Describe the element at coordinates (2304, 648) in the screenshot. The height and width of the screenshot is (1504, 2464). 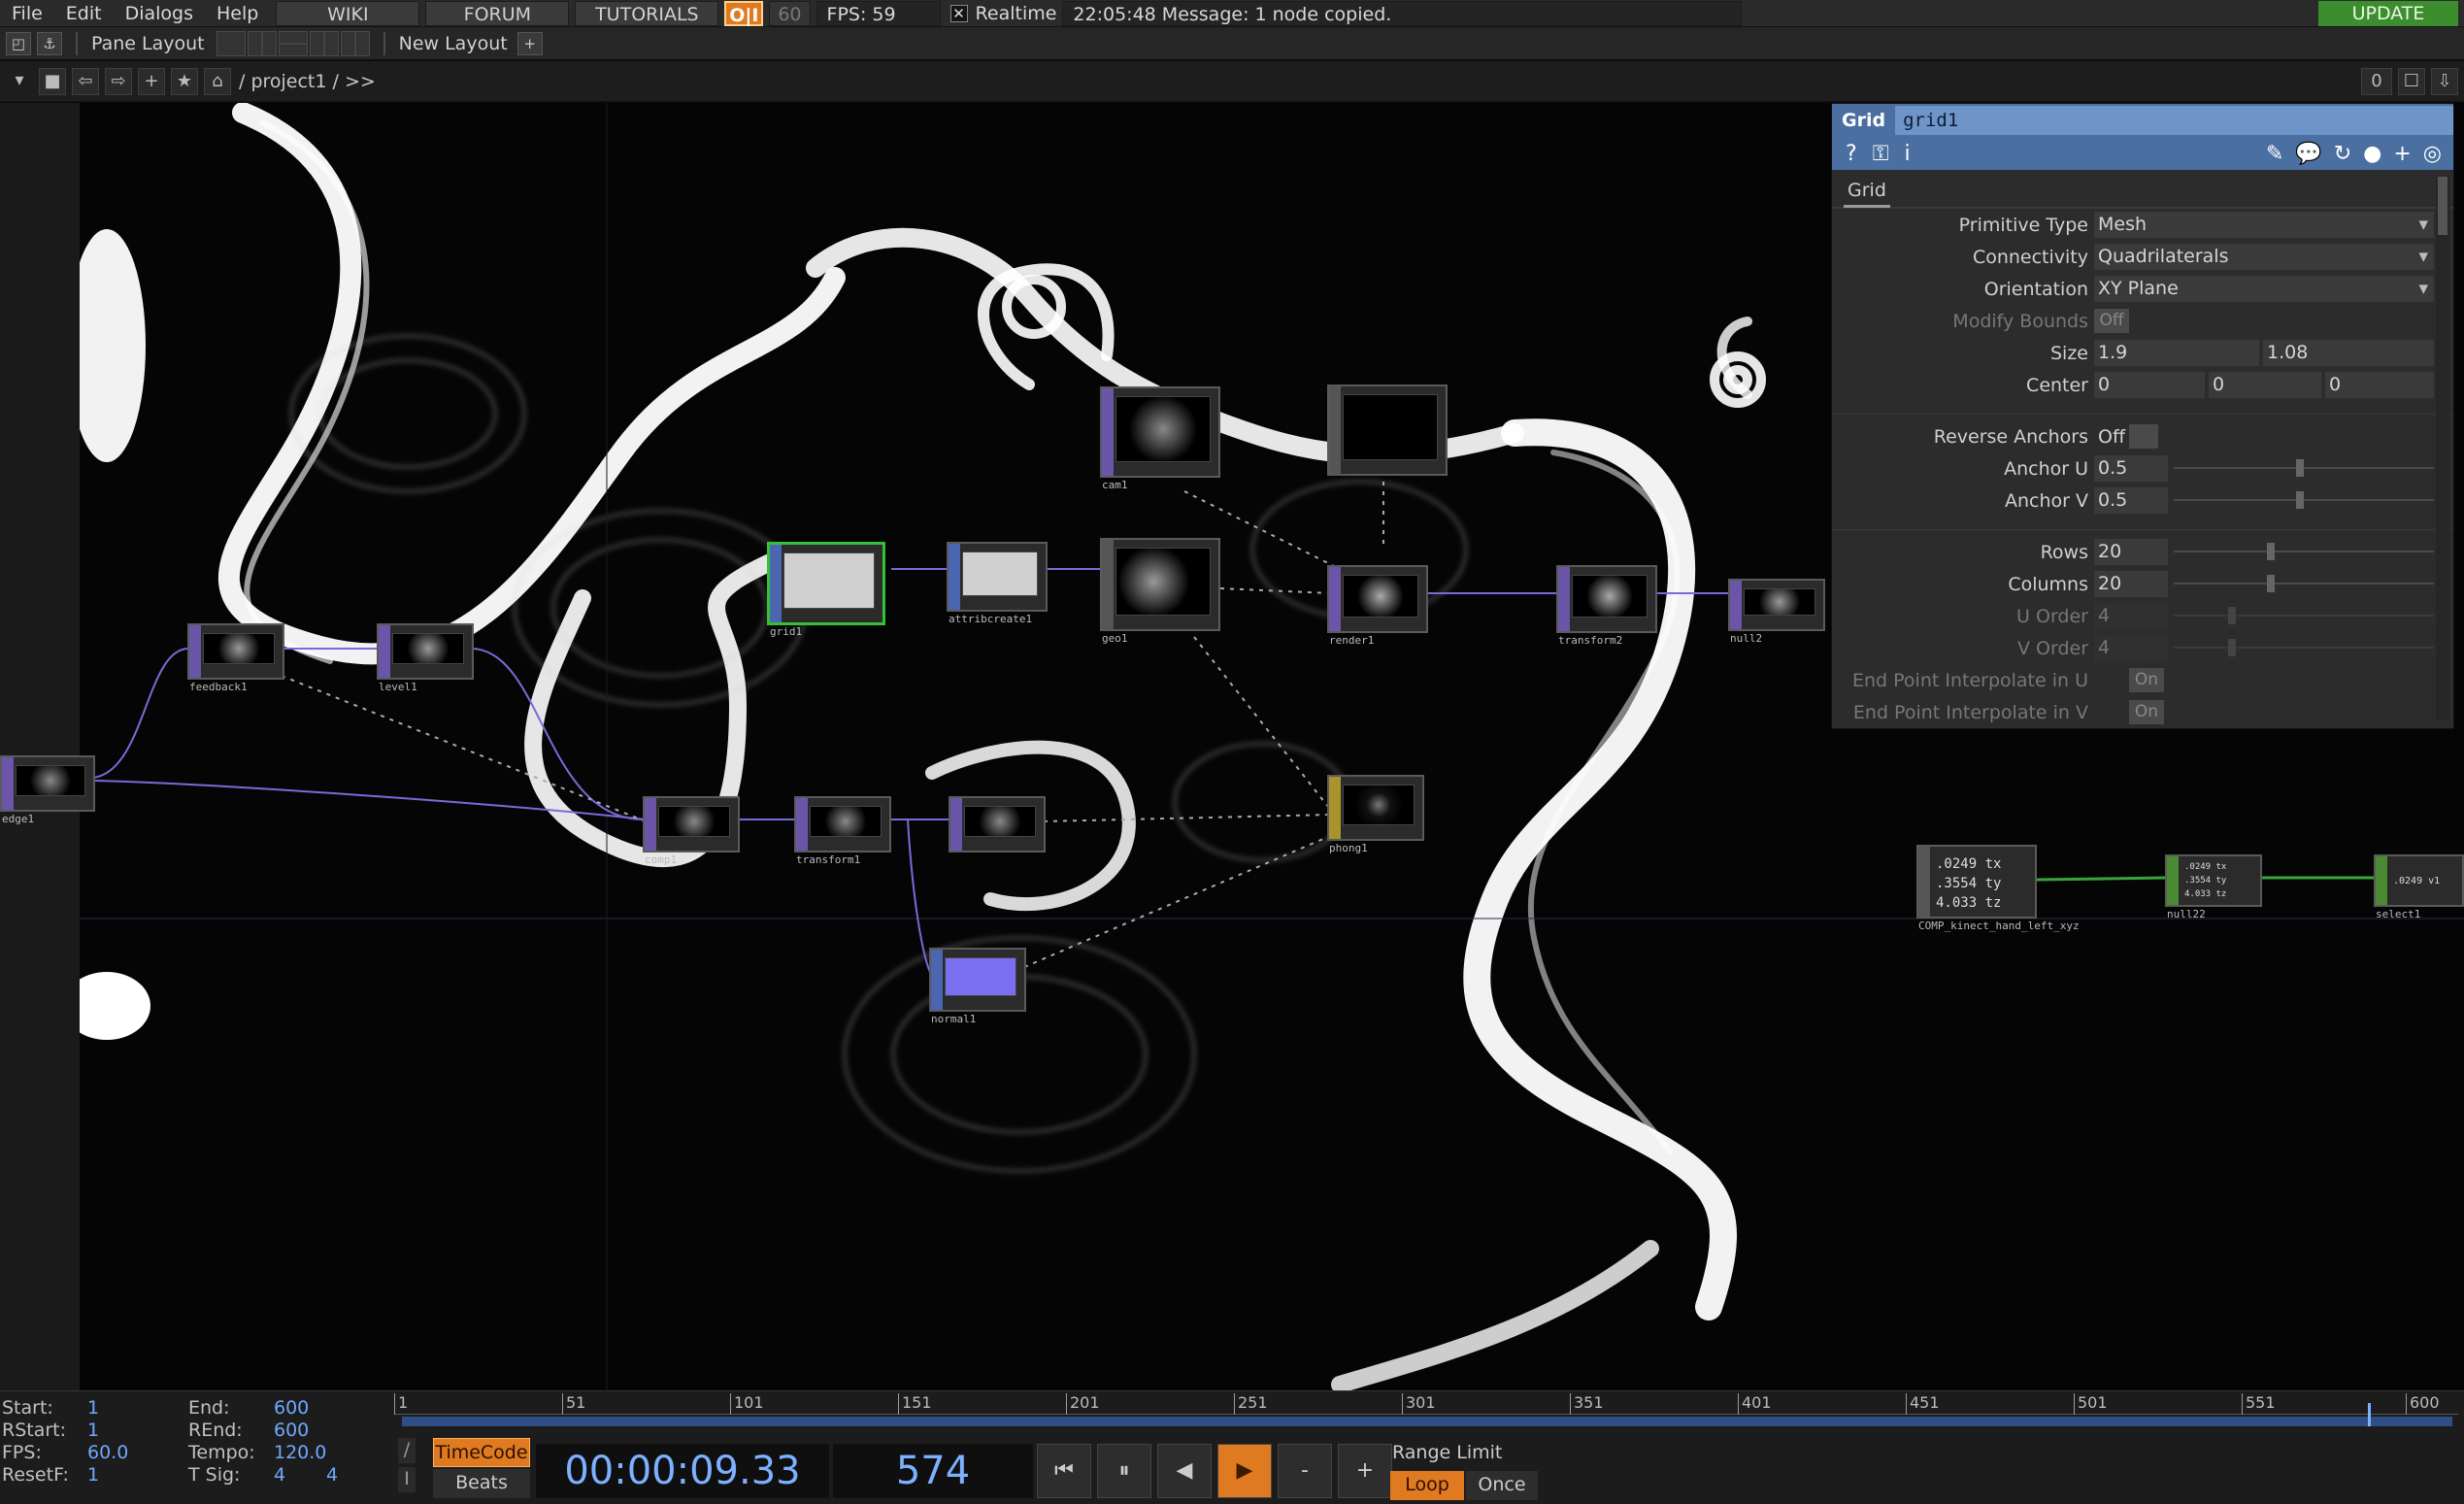
I see `v-order-slider` at that location.